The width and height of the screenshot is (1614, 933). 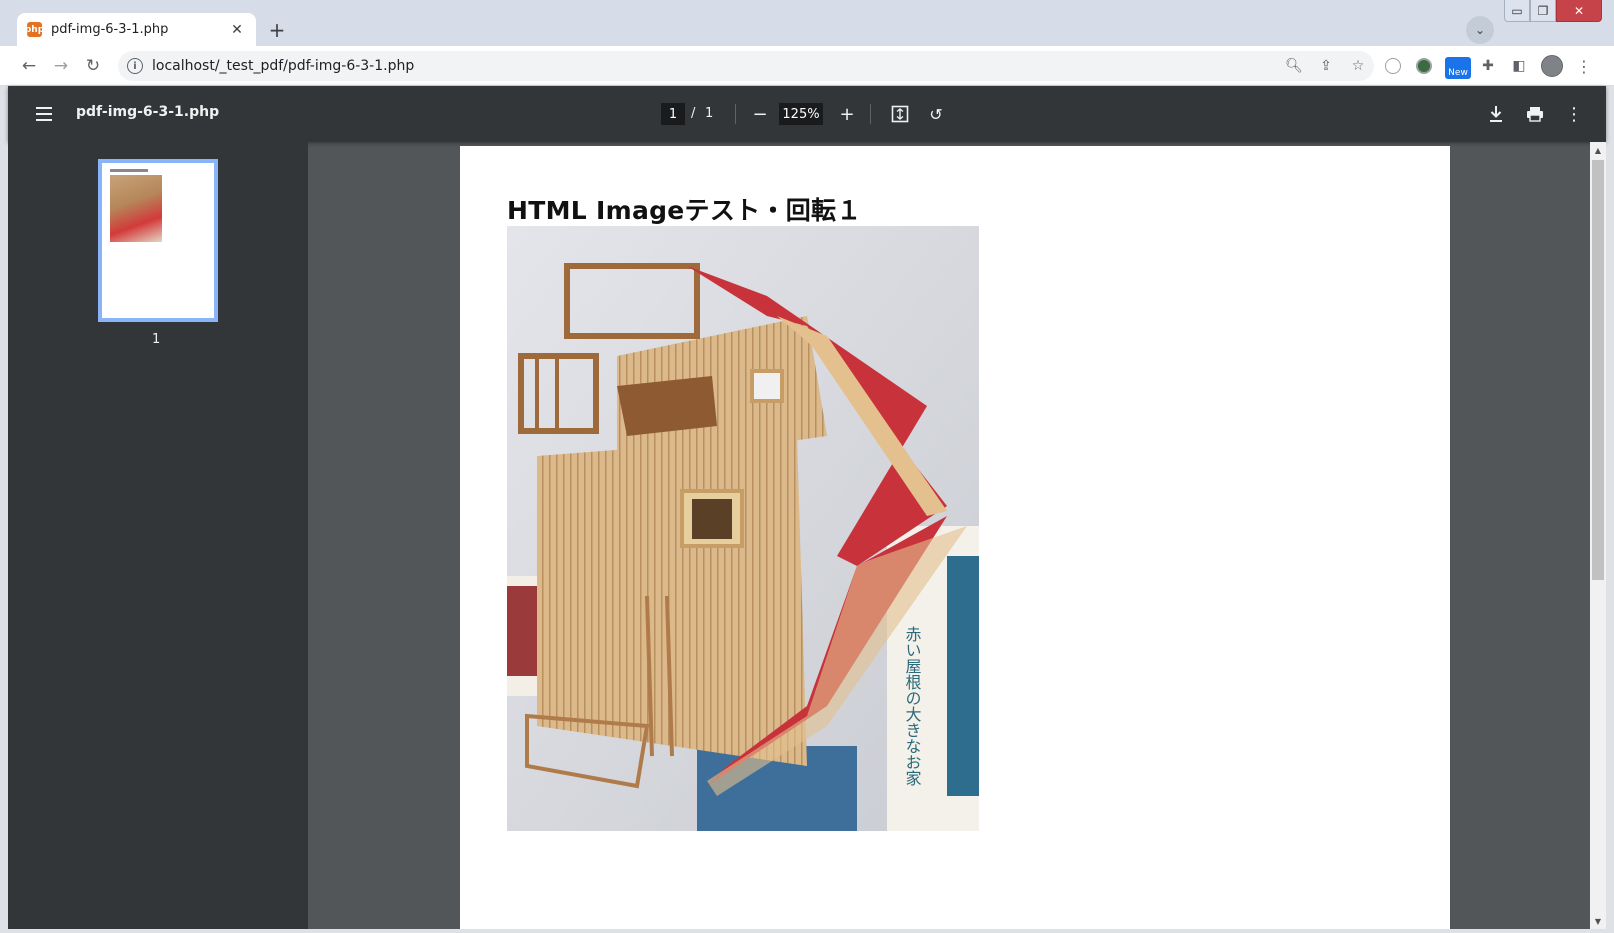 What do you see at coordinates (1543, 11) in the screenshot?
I see `maximize-button: ❐` at bounding box center [1543, 11].